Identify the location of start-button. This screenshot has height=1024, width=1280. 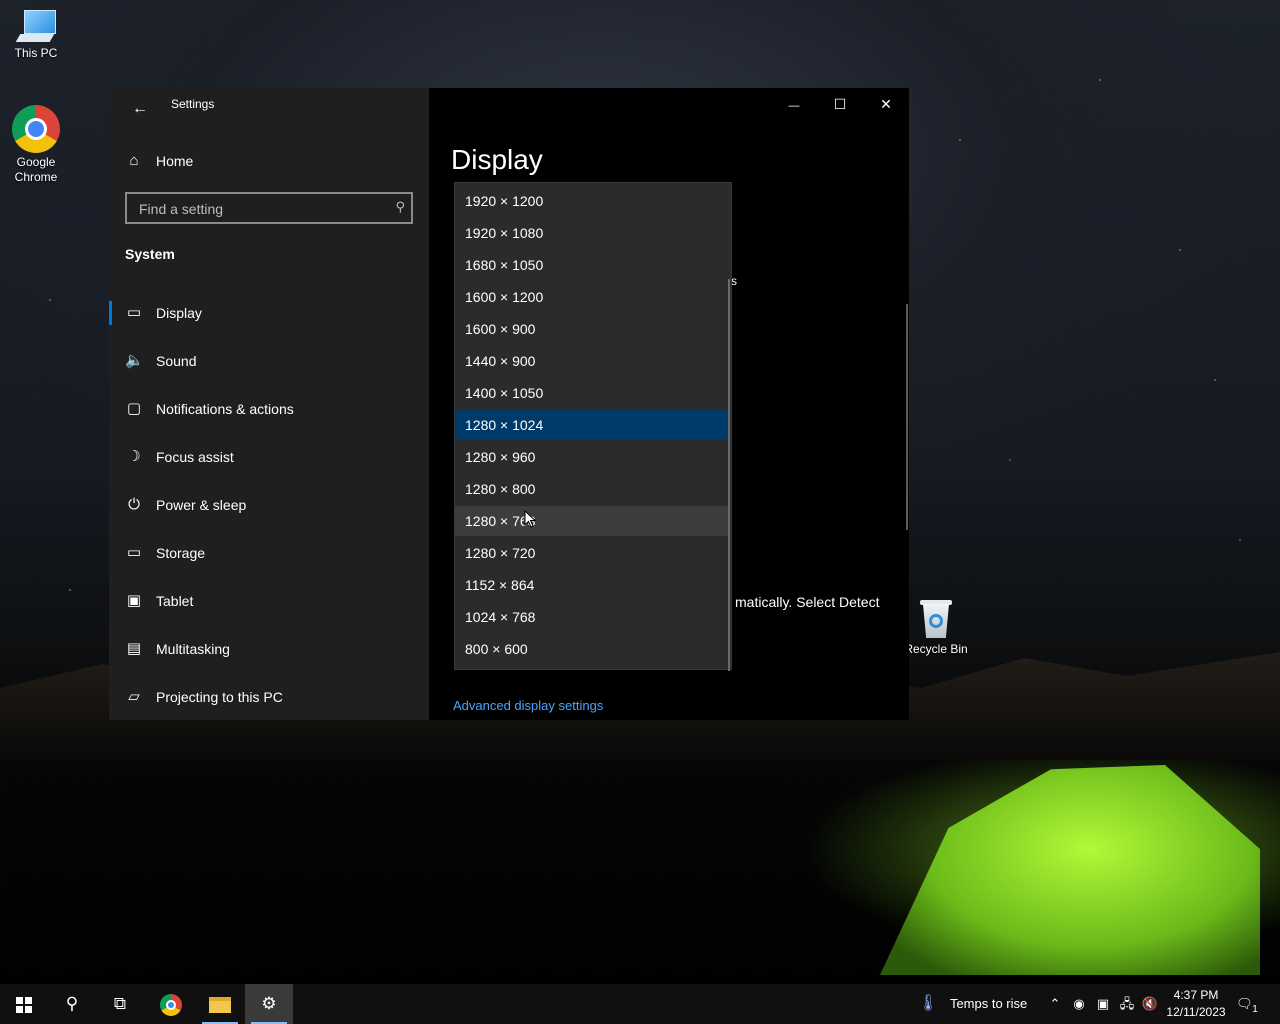
(24, 1004).